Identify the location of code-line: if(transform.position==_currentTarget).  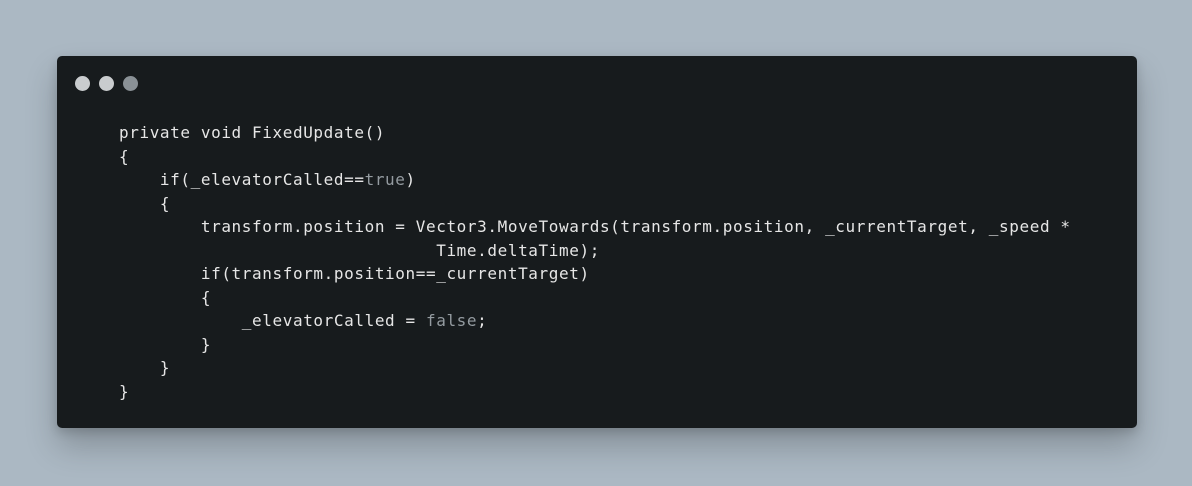
(354, 273).